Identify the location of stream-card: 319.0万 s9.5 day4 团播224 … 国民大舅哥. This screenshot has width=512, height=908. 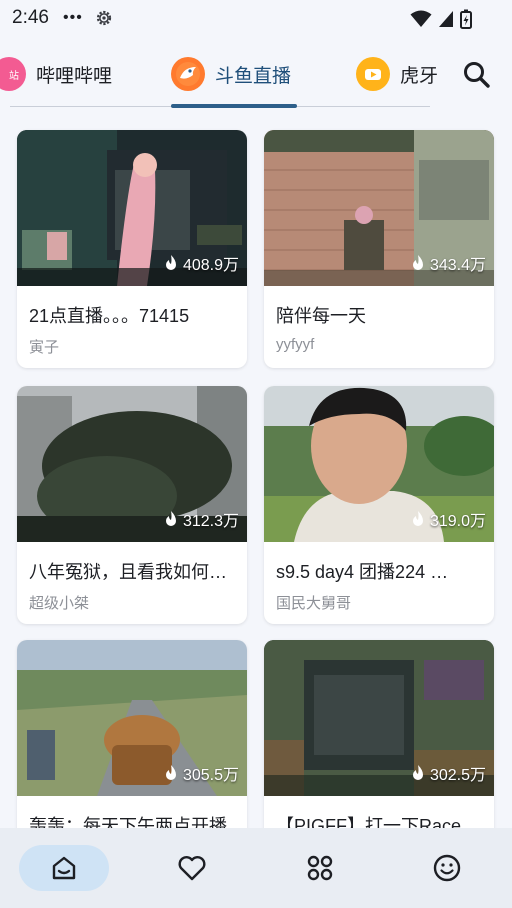
(379, 505).